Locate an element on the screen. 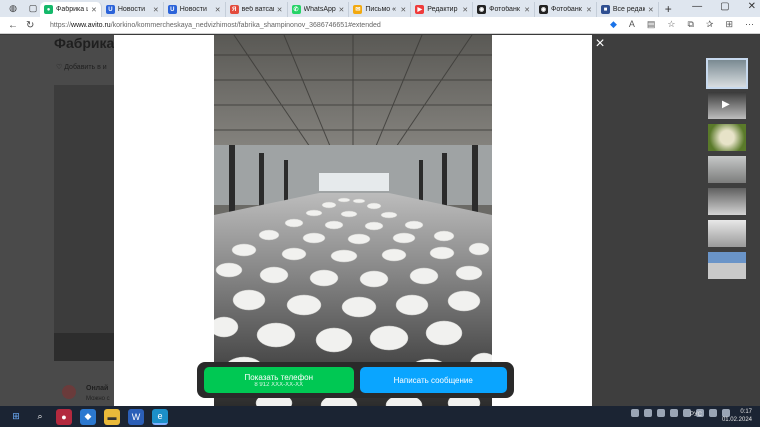  tab-label: Новости is located at coordinates (131, 9).